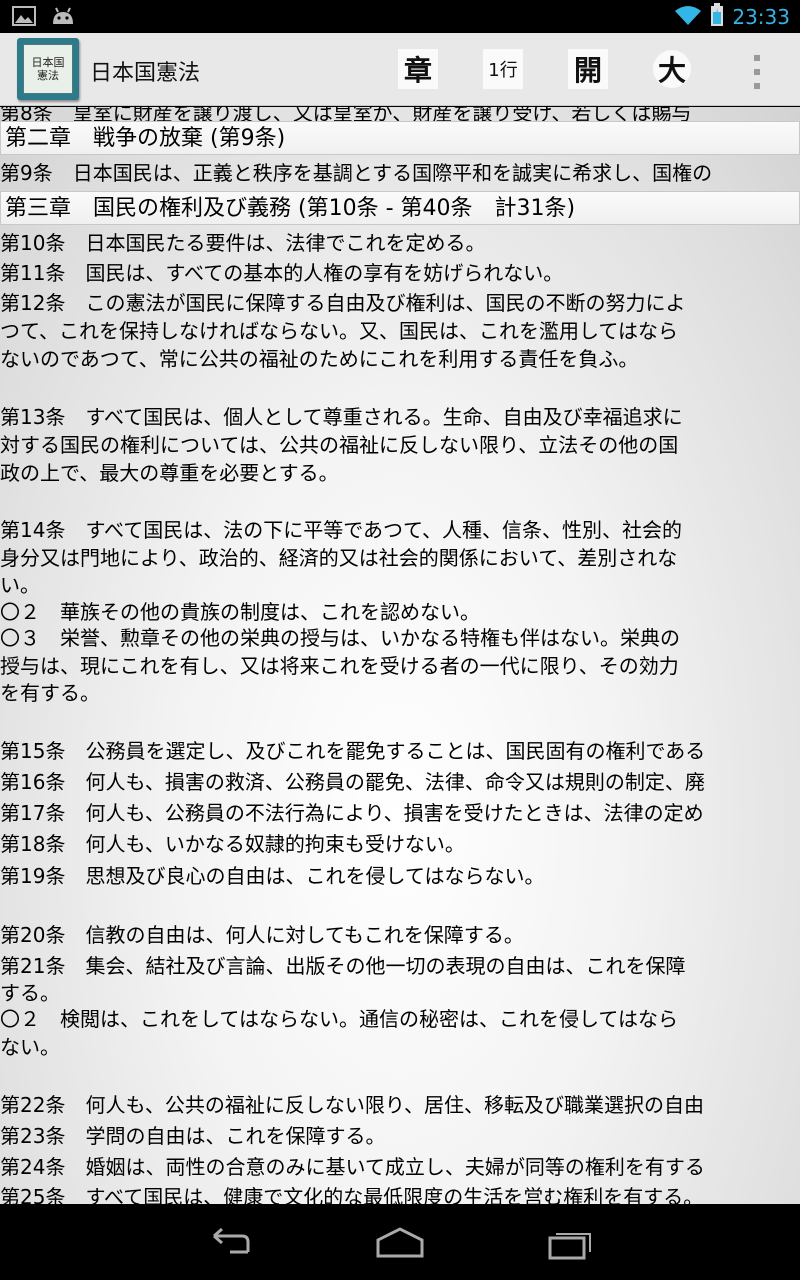  I want to click on chapter-heading: 第二章 戦争の放棄 (第9条), so click(400, 138).